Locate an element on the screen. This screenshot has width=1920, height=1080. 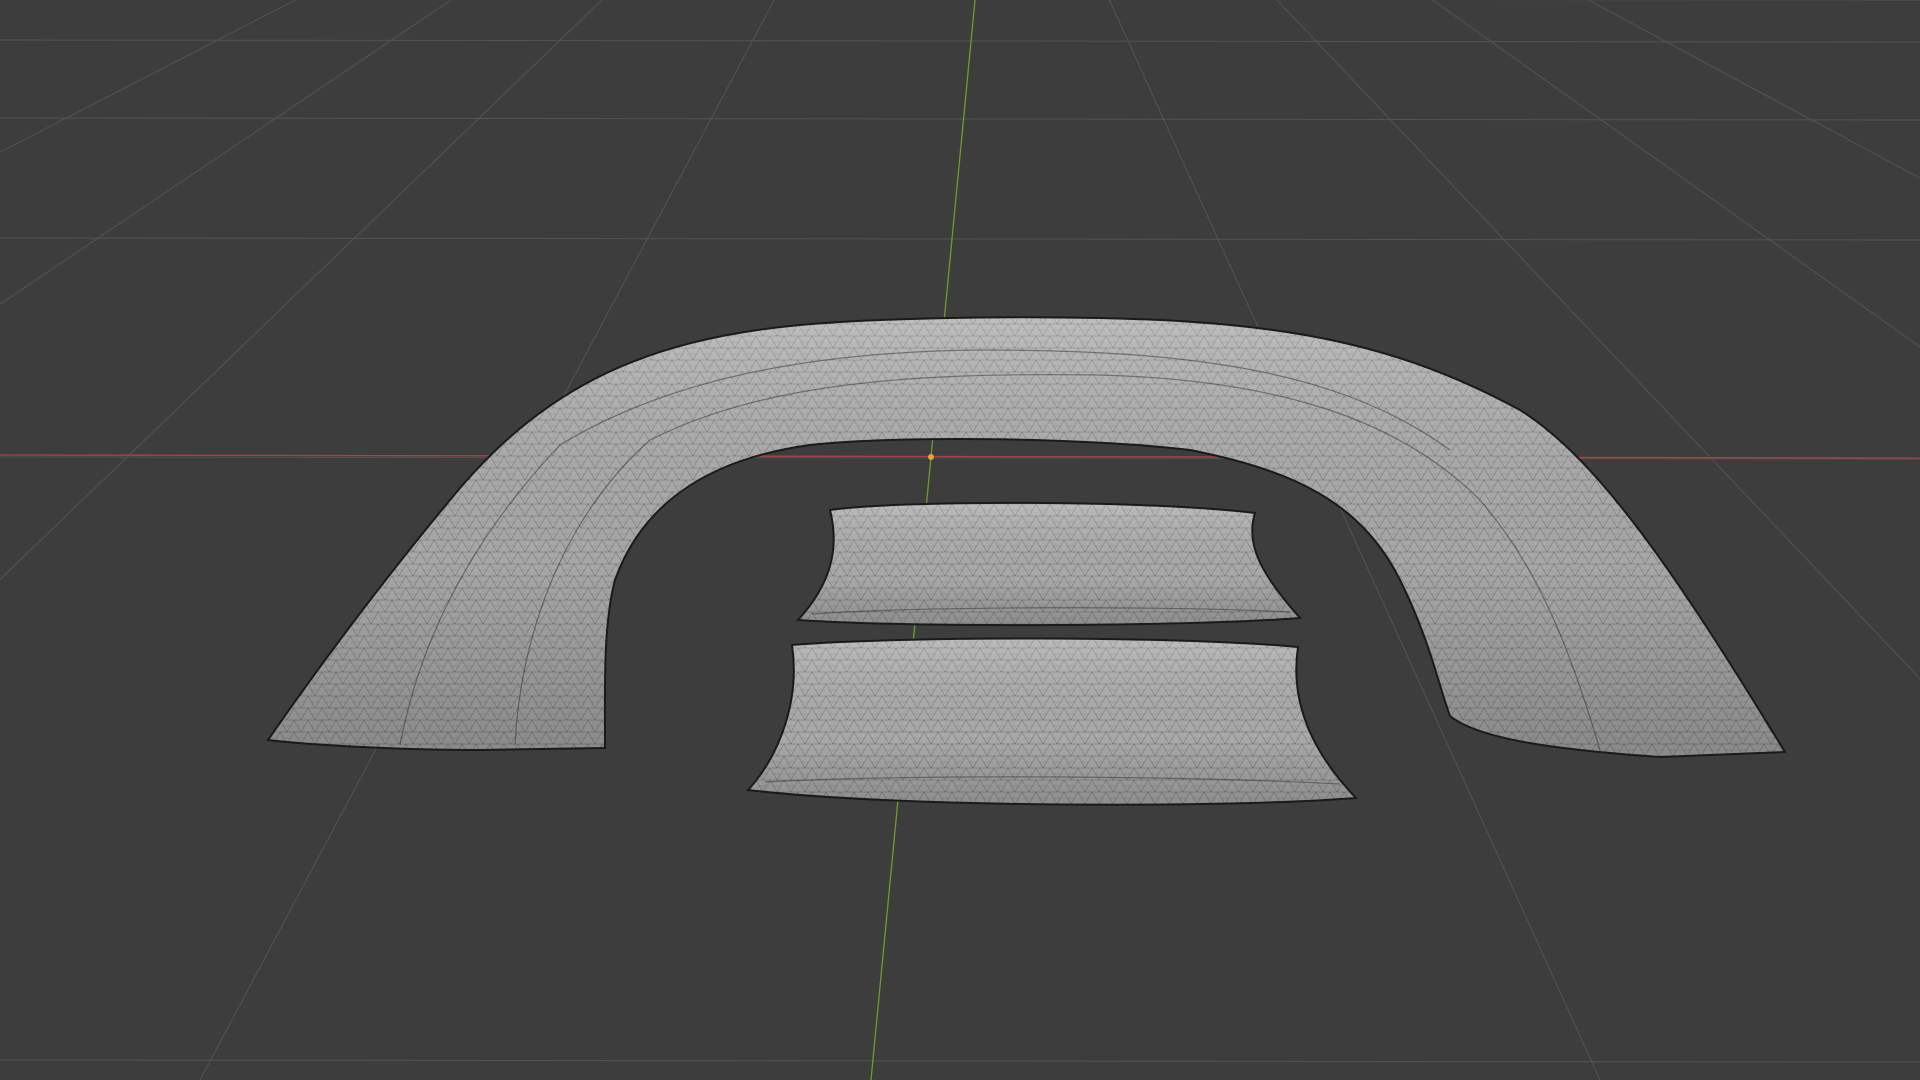
large-pillow is located at coordinates (1052, 721).